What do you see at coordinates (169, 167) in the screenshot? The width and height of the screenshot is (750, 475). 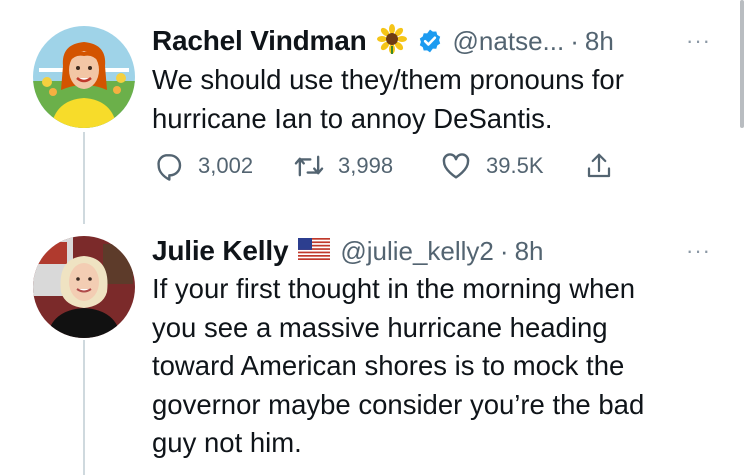 I see `reply-icon` at bounding box center [169, 167].